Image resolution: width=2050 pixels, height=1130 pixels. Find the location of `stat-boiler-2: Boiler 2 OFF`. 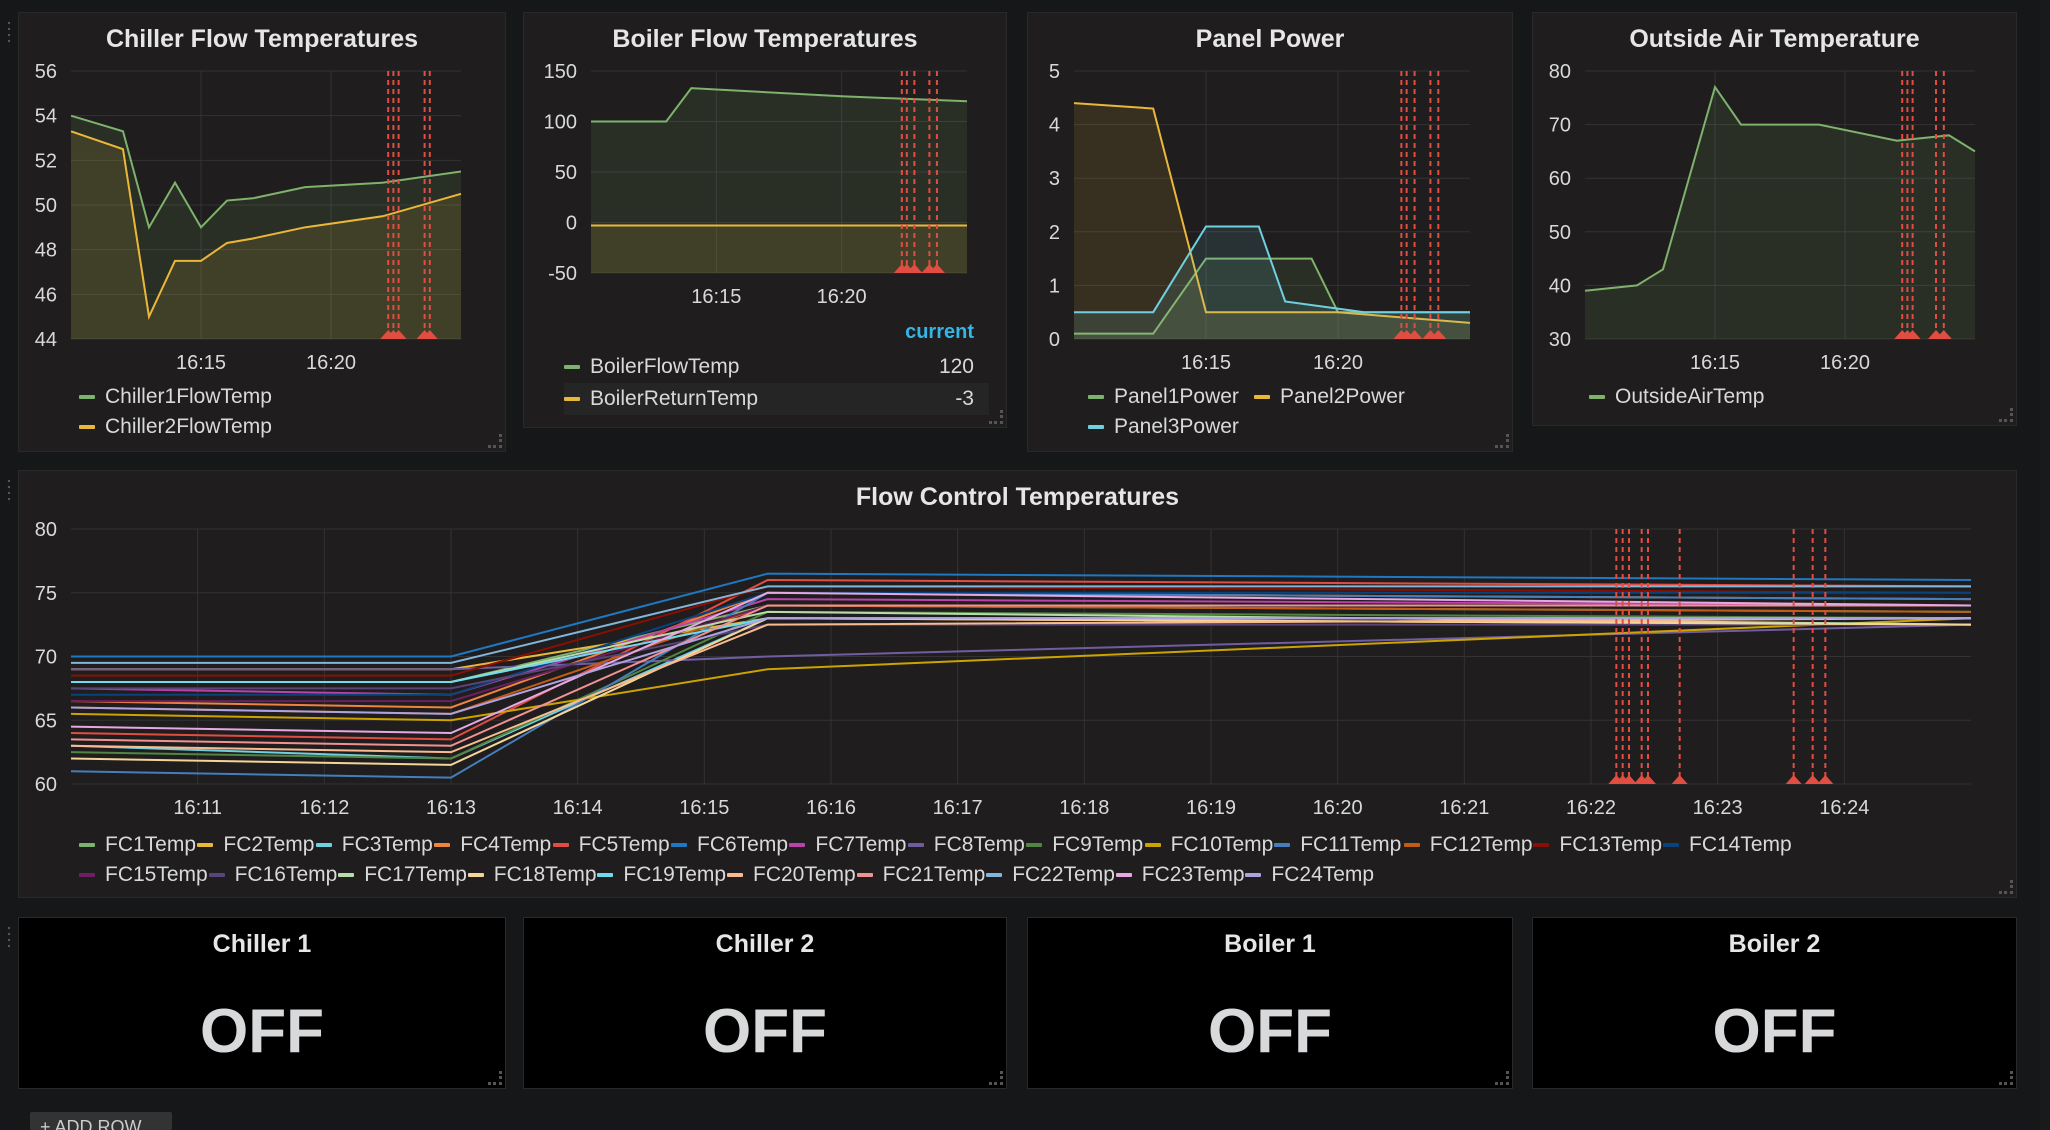

stat-boiler-2: Boiler 2 OFF is located at coordinates (1774, 1003).